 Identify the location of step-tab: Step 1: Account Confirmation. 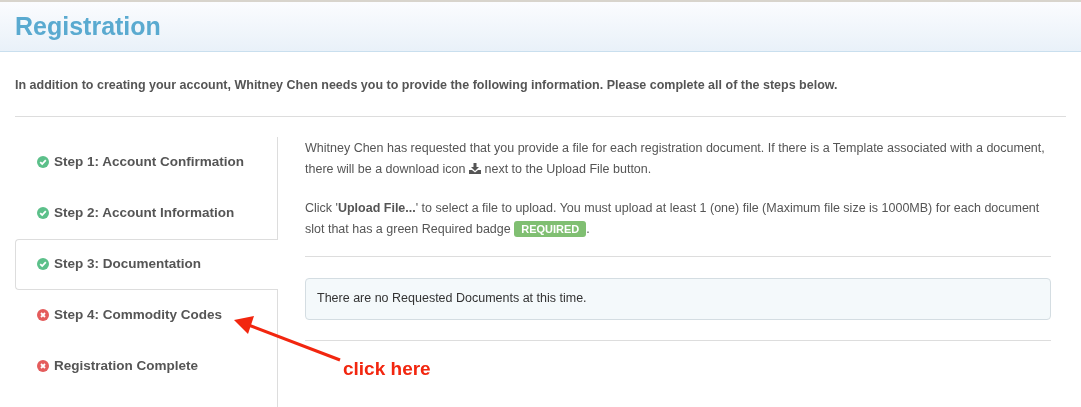
(146, 162).